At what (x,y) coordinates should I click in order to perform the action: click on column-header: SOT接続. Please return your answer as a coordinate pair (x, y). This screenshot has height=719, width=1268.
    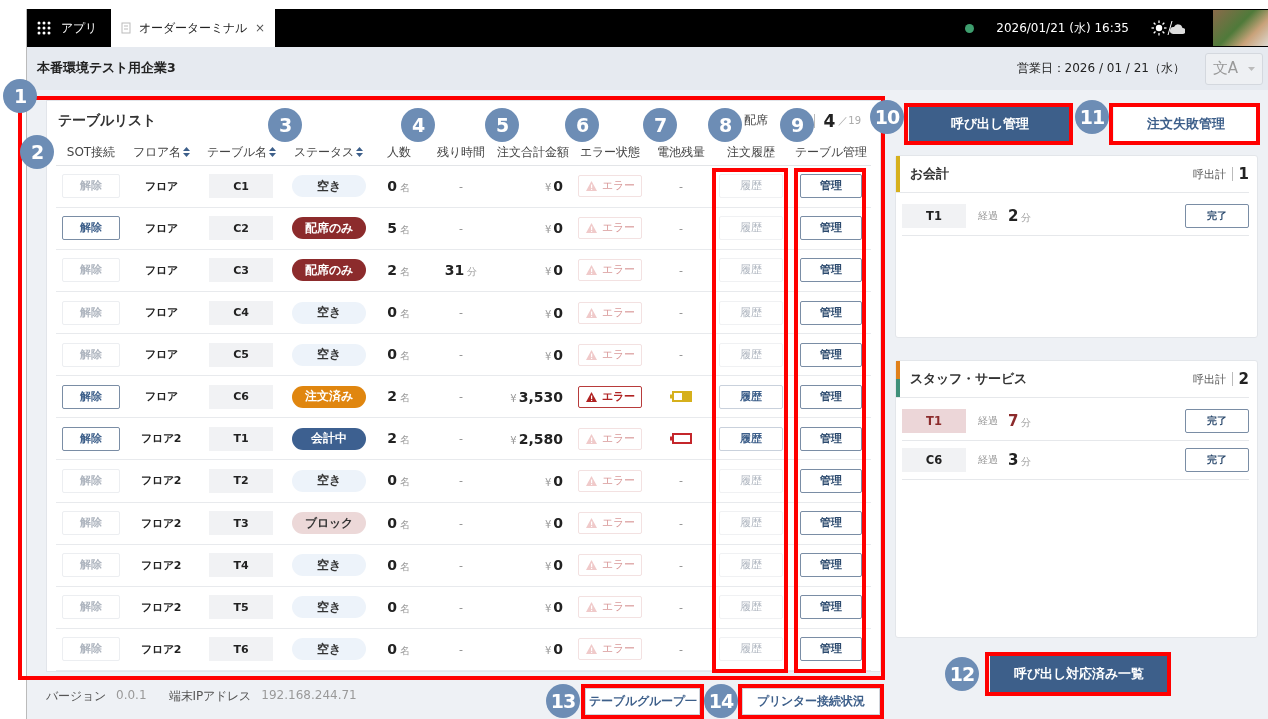
    Looking at the image, I should click on (91, 152).